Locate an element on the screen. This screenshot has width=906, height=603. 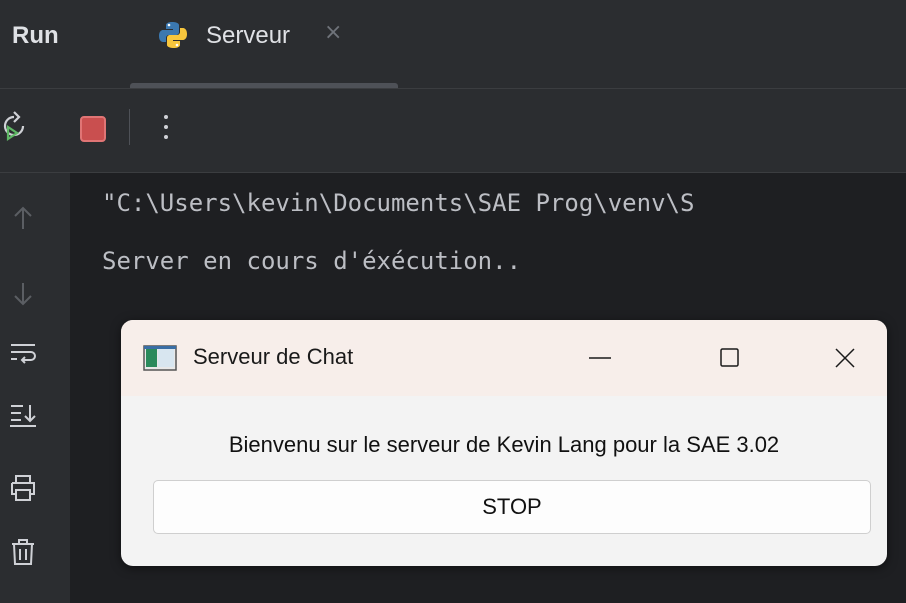
trash-icon is located at coordinates (23, 552).